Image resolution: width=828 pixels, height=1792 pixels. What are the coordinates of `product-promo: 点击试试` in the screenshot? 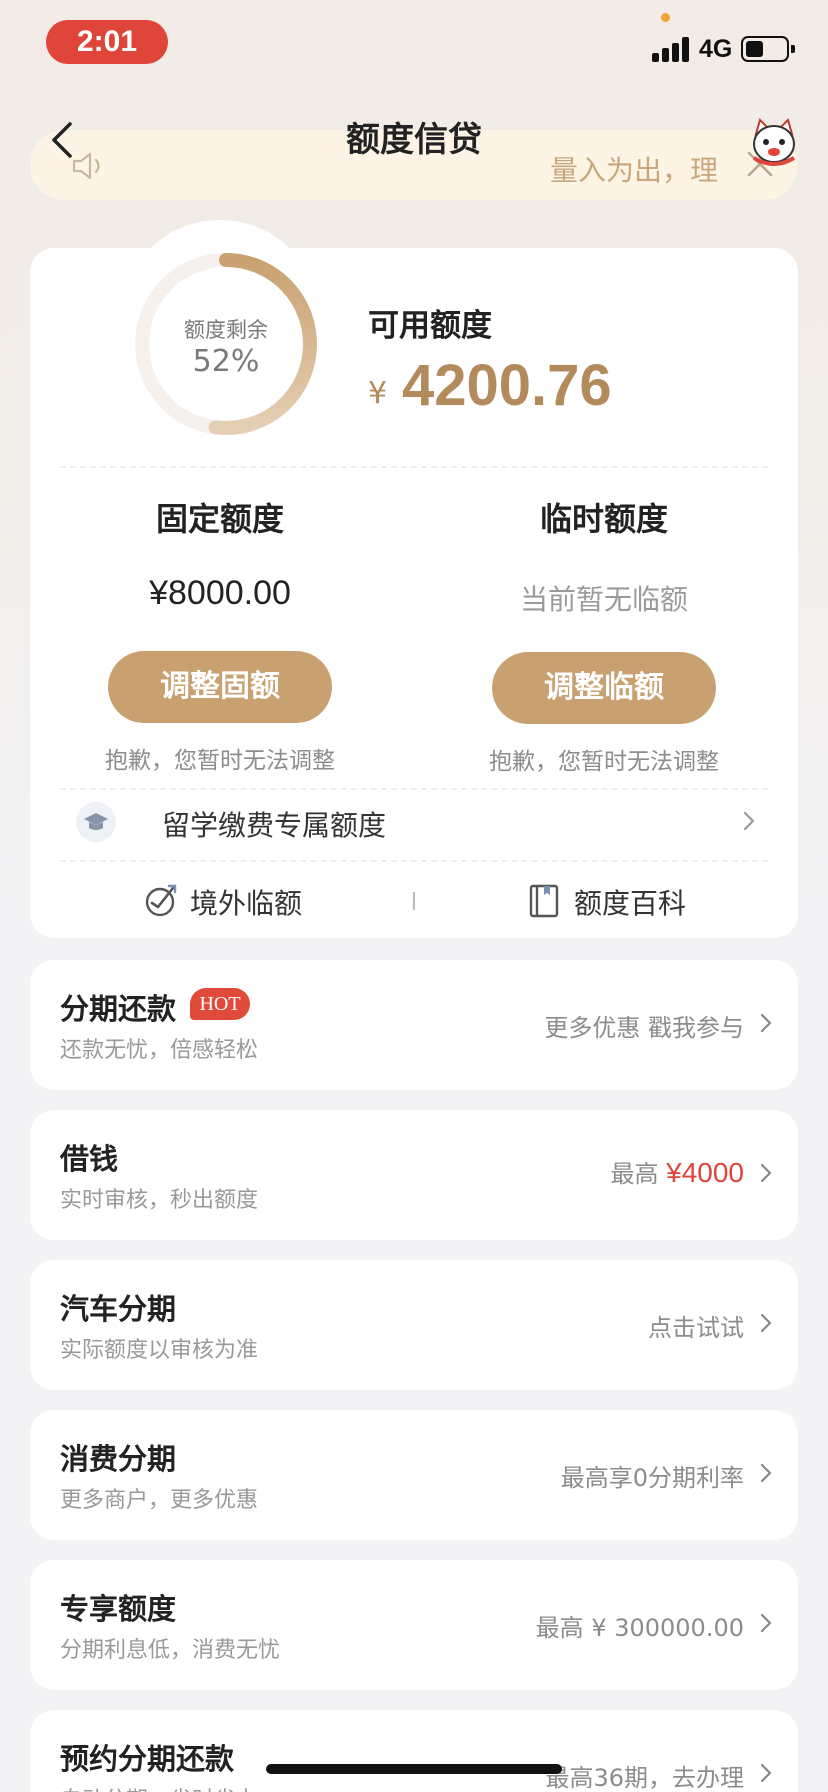 It's located at (696, 1328).